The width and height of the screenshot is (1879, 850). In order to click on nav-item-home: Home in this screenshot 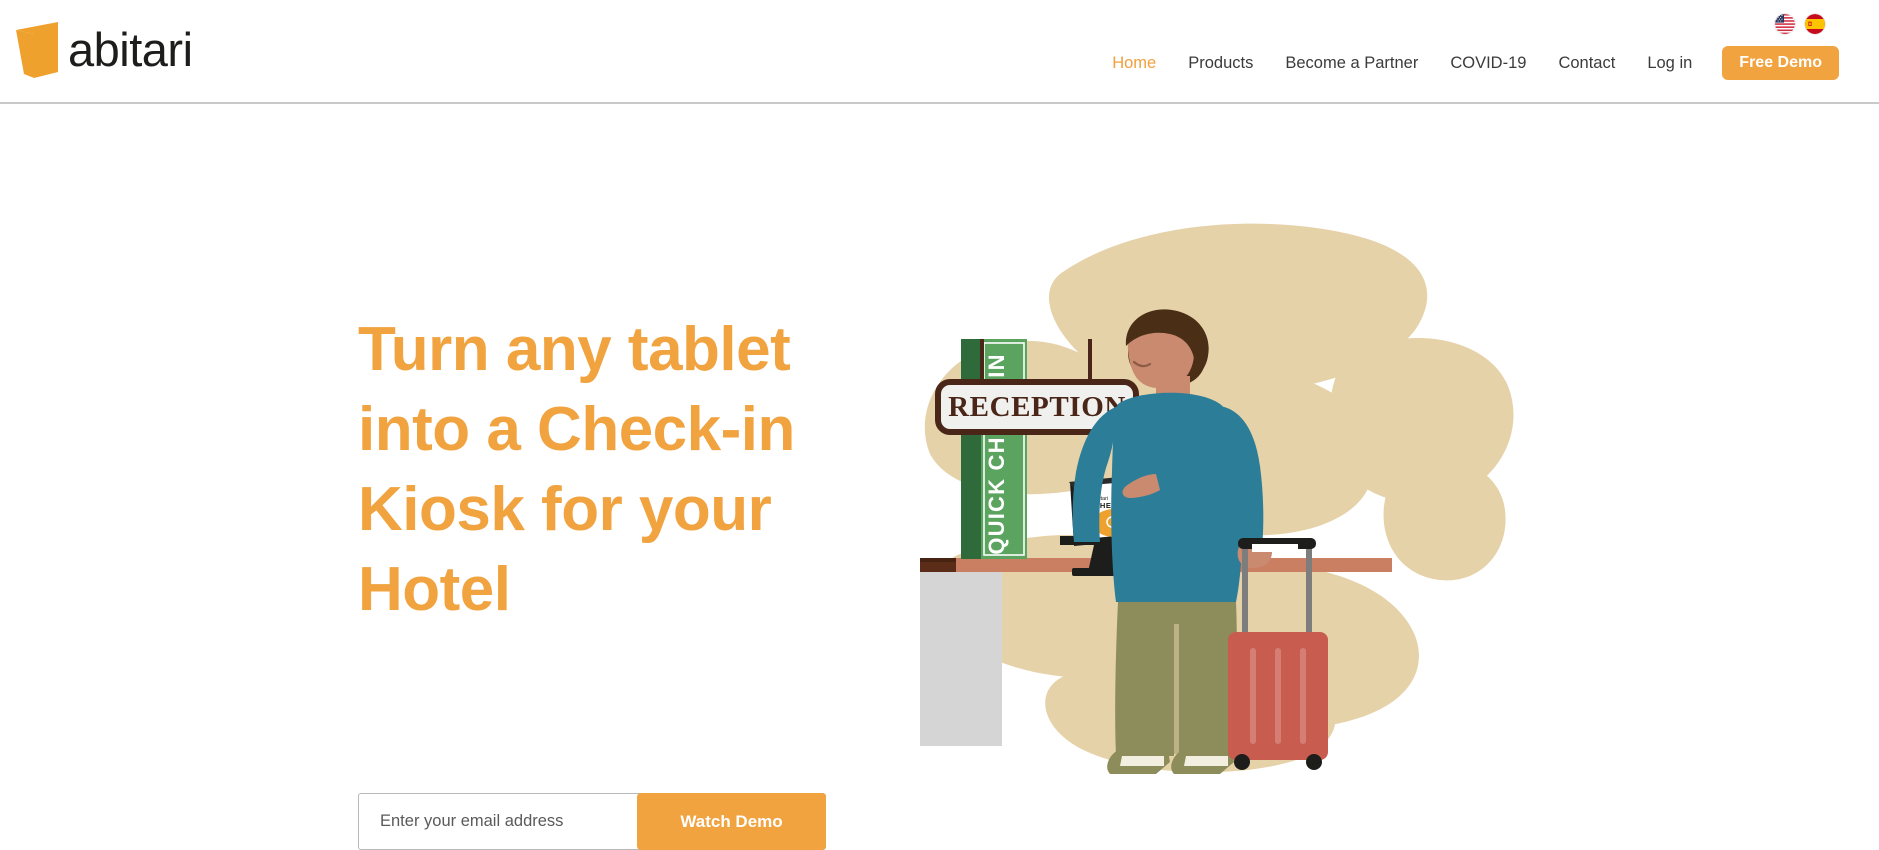, I will do `click(1134, 63)`.